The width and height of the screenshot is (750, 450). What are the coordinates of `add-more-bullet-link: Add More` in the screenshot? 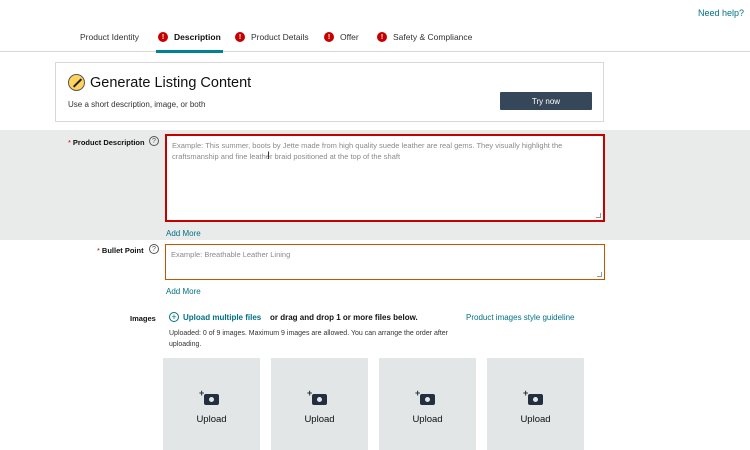 It's located at (183, 291).